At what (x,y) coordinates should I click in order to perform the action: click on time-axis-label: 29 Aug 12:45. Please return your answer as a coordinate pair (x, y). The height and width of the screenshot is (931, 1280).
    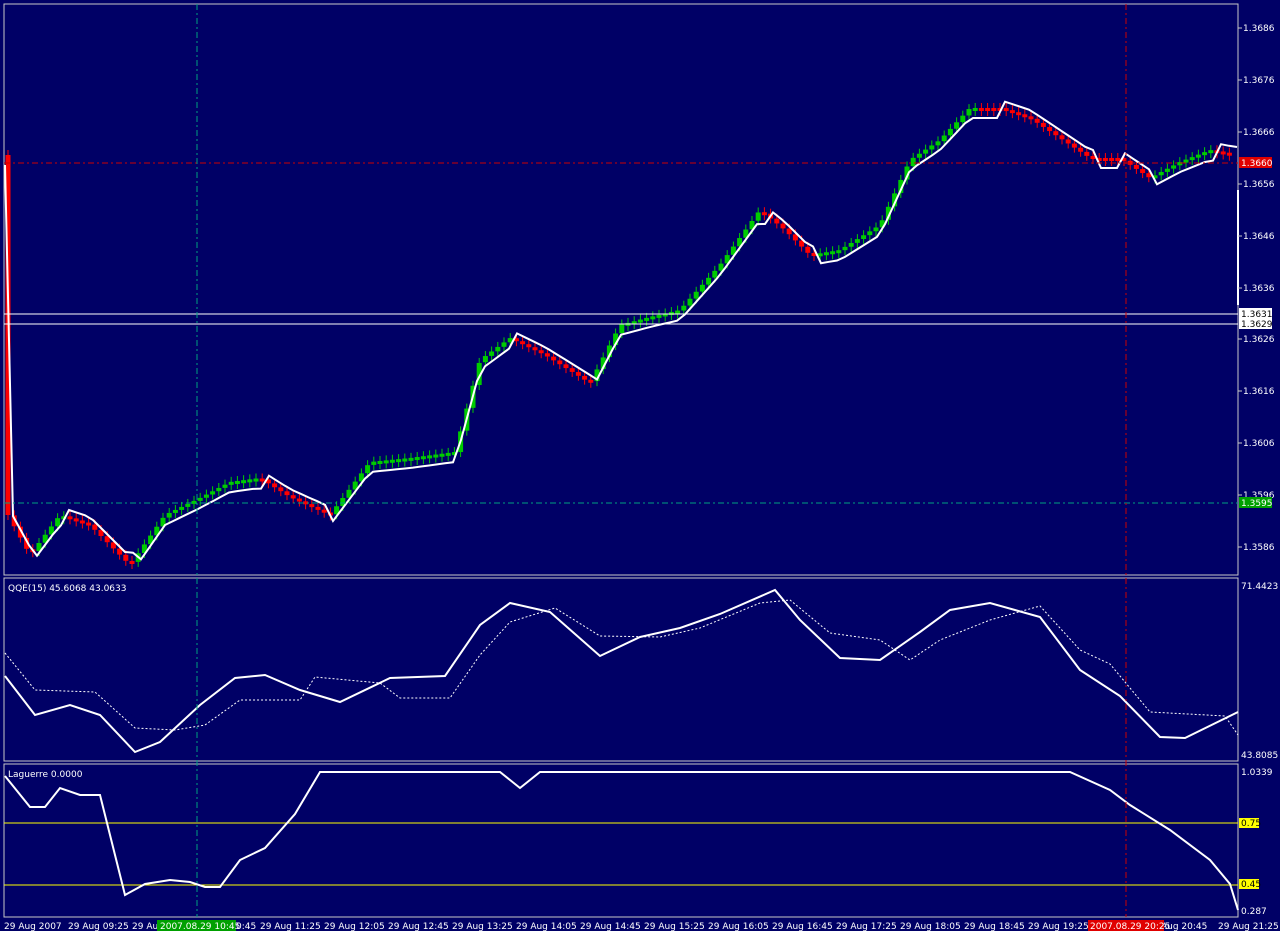
    Looking at the image, I should click on (418, 926).